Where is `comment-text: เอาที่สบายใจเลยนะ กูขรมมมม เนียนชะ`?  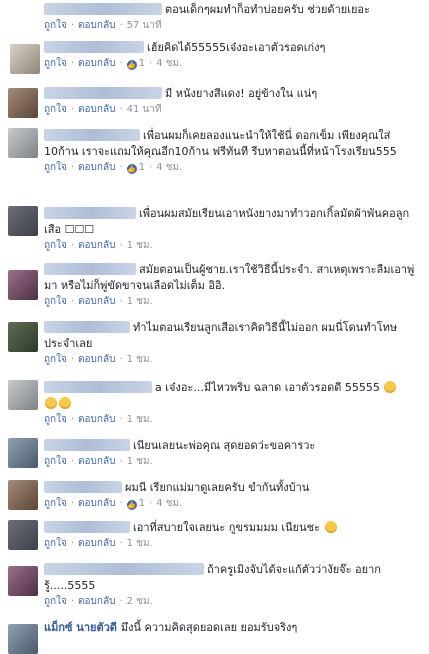
comment-text: เอาที่สบายใจเลยนะ กูขรมมมม เนียนชะ is located at coordinates (227, 527).